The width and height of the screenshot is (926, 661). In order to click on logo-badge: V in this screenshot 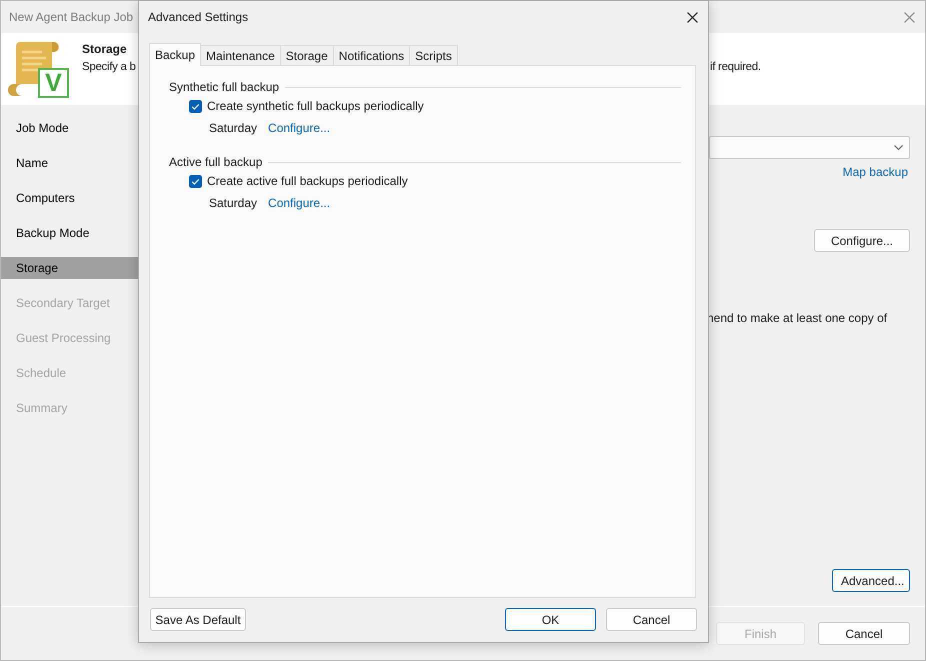, I will do `click(53, 83)`.